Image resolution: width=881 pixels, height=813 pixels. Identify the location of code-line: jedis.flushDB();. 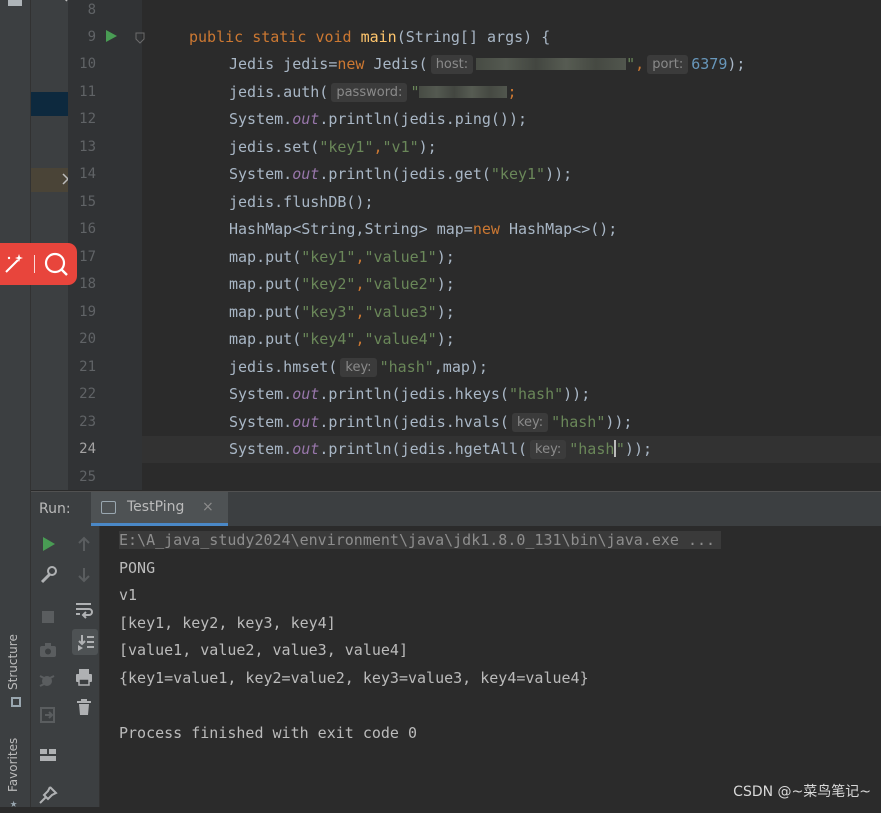
(301, 202).